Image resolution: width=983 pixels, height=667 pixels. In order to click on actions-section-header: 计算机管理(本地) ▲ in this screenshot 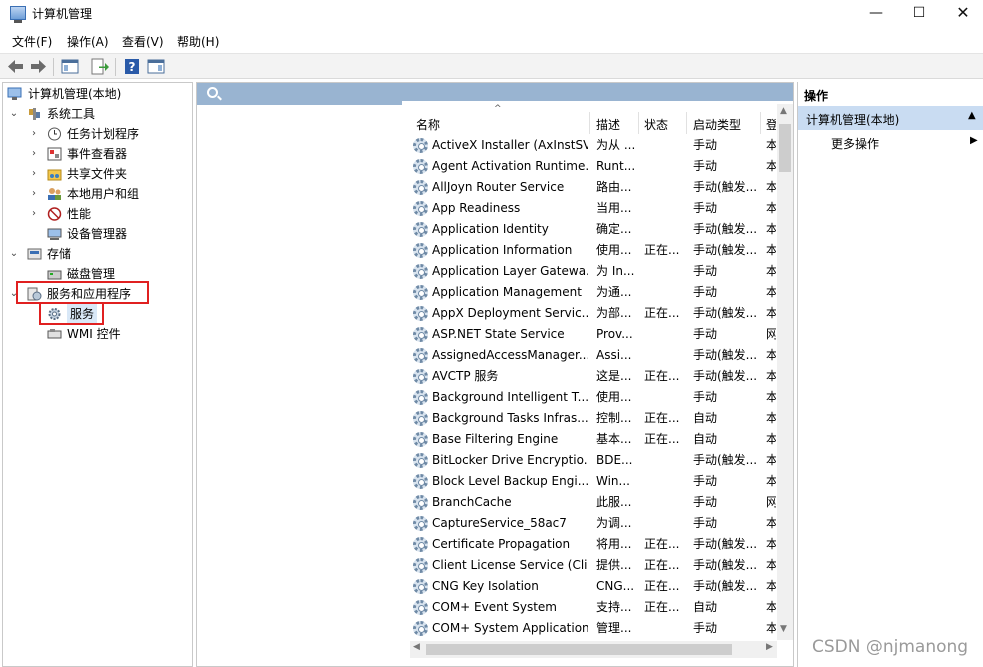, I will do `click(890, 118)`.